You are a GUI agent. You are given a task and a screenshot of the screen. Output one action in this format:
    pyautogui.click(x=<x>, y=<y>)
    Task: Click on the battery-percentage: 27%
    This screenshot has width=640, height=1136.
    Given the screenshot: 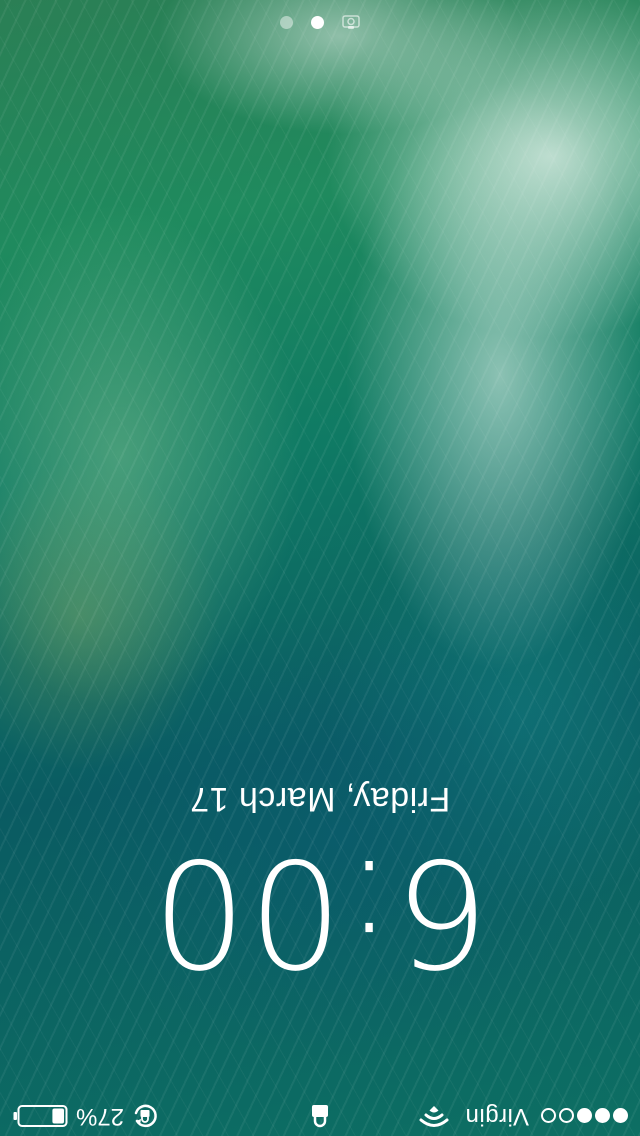 What is the action you would take?
    pyautogui.click(x=100, y=1116)
    